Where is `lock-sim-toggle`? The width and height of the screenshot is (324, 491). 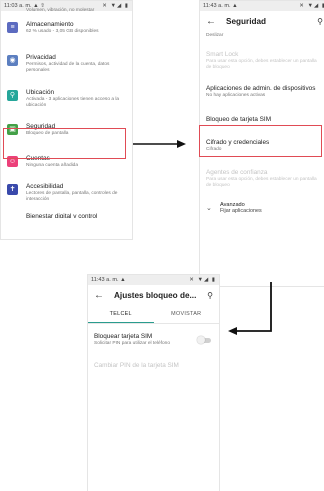
lock-sim-toggle is located at coordinates (204, 340).